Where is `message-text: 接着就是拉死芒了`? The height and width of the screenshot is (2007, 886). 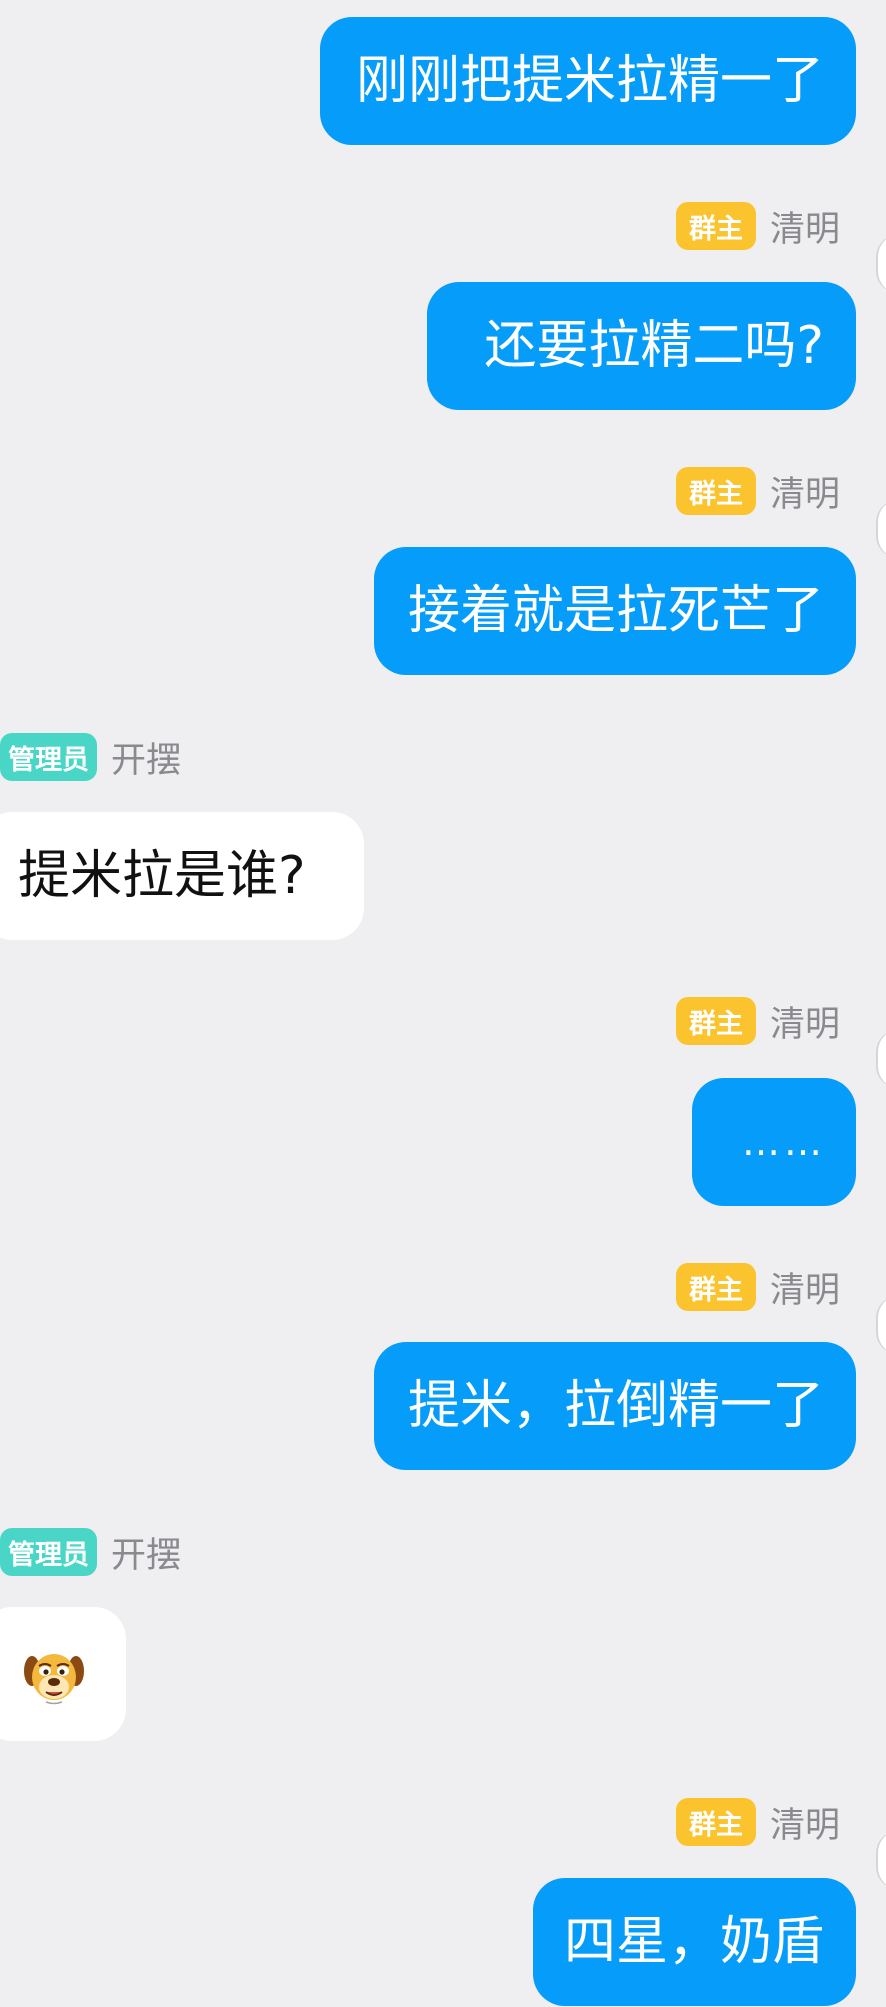 message-text: 接着就是拉死芒了 is located at coordinates (615, 611).